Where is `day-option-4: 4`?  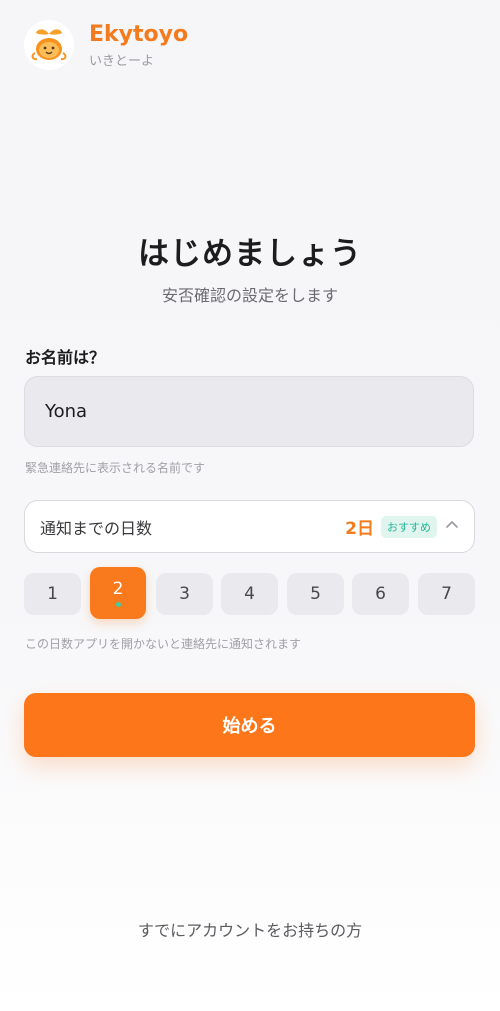 day-option-4: 4 is located at coordinates (249, 594).